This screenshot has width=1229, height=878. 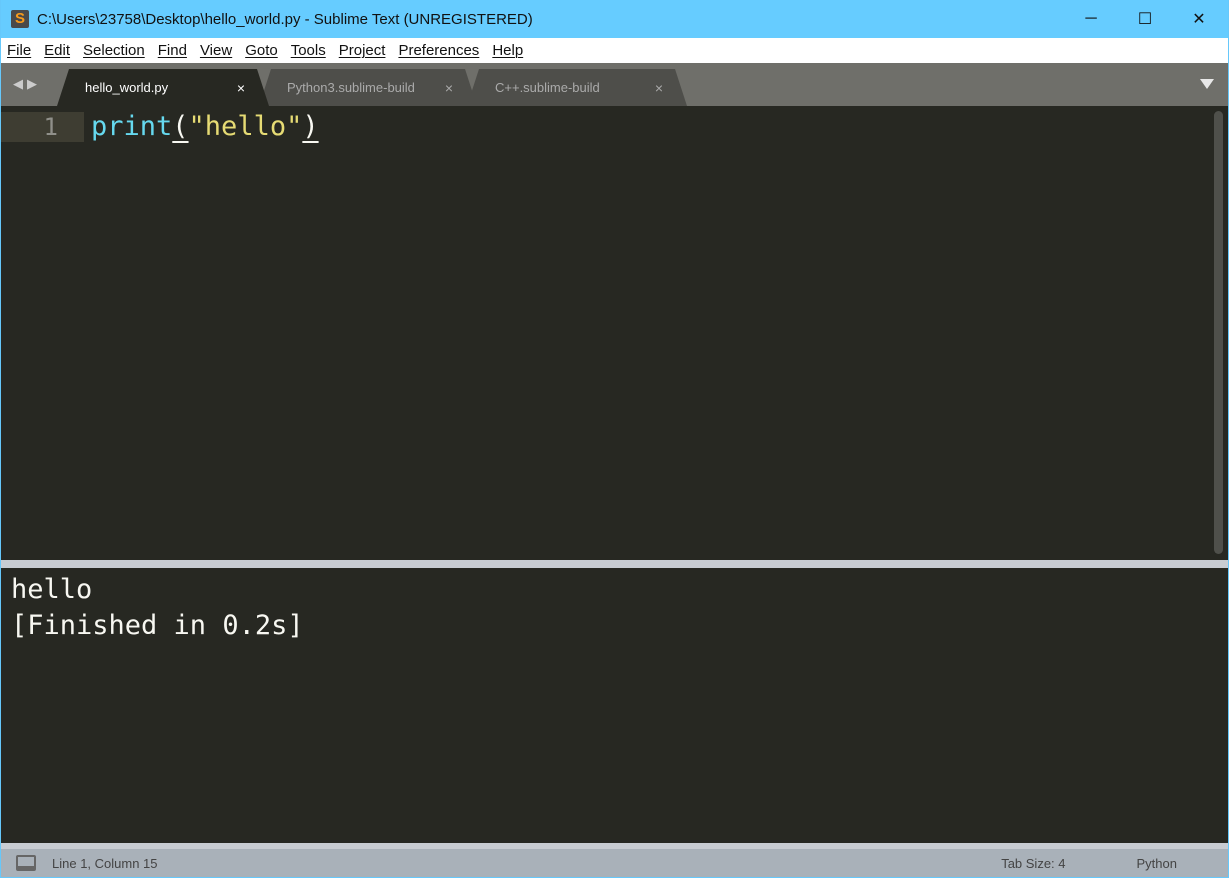 I want to click on output-line: hello, so click(x=52, y=589).